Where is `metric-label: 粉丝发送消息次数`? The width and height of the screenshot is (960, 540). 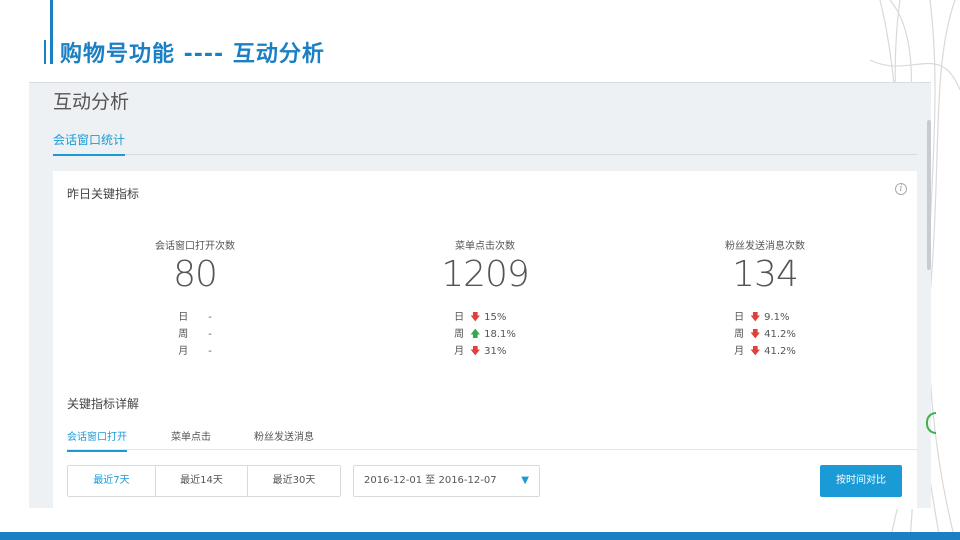
metric-label: 粉丝发送消息次数 is located at coordinates (765, 246).